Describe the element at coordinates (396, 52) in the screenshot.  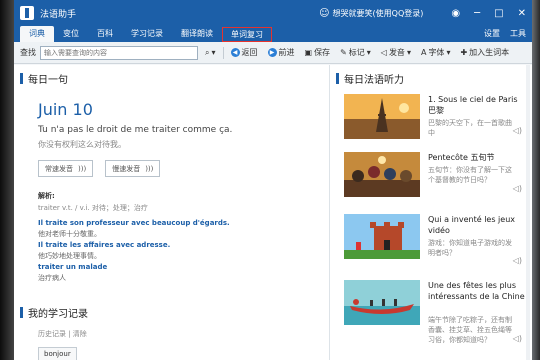
I see `speak-button: ◁ 发音 ▾` at that location.